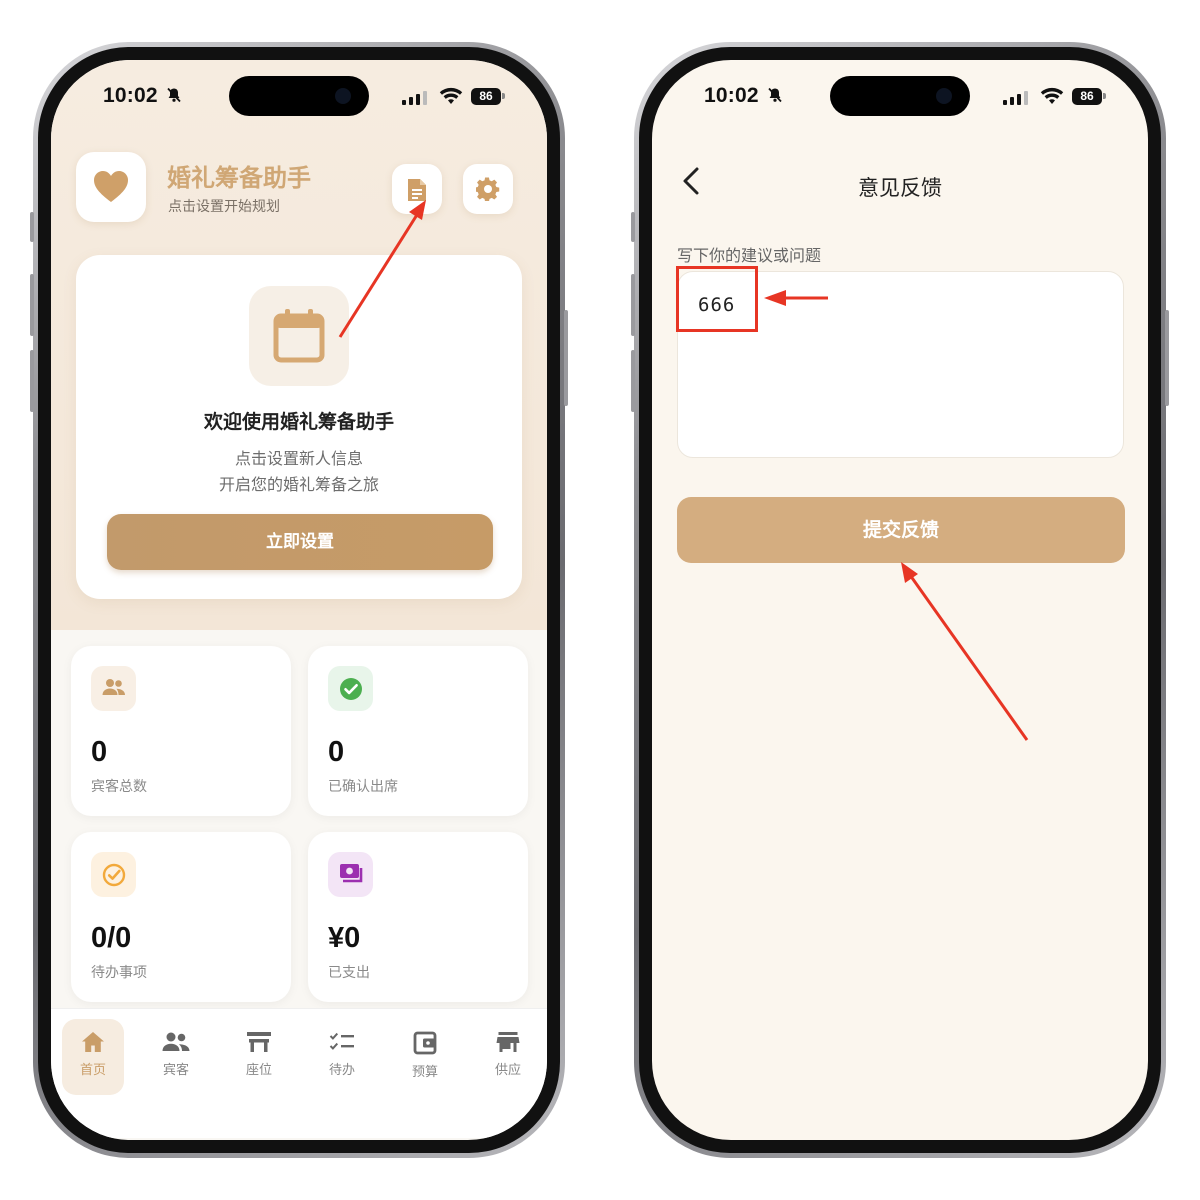 Image resolution: width=1200 pixels, height=1200 pixels. Describe the element at coordinates (796, 298) in the screenshot. I see `annotation-arrow-value` at that location.